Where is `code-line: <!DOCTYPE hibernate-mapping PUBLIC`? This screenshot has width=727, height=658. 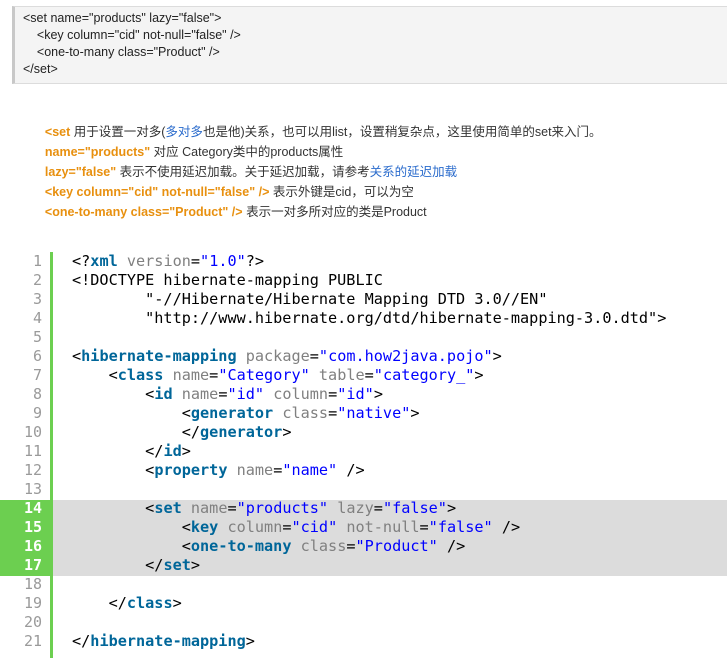 code-line: <!DOCTYPE hibernate-mapping PUBLIC is located at coordinates (227, 280).